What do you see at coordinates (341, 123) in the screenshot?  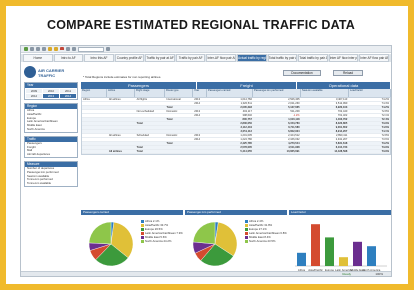 I see `table-cell-v3: 8,323,865` at bounding box center [341, 123].